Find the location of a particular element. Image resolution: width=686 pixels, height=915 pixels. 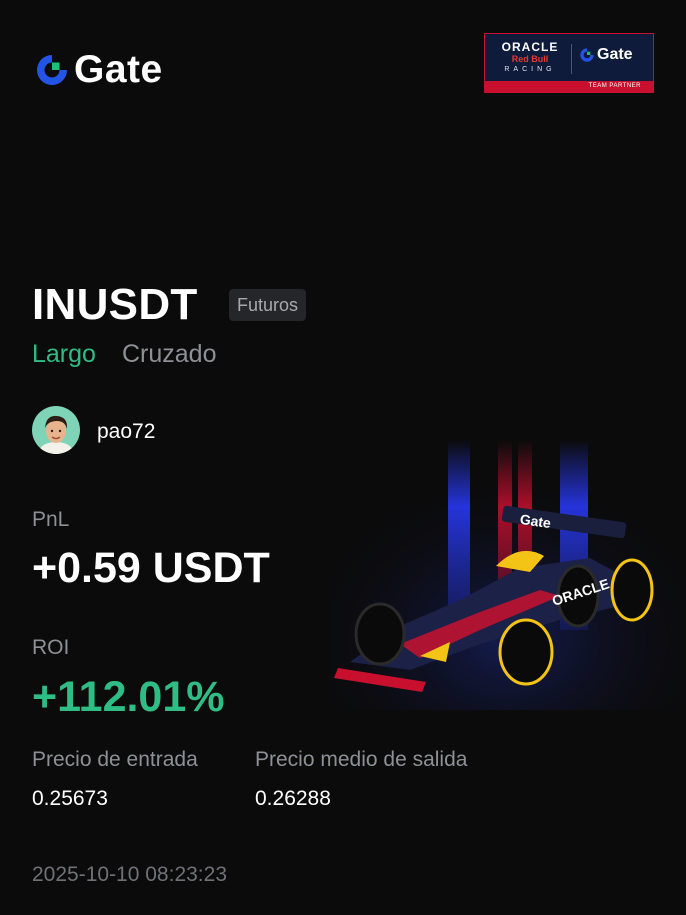

margin-mode: Cruzado is located at coordinates (169, 354).